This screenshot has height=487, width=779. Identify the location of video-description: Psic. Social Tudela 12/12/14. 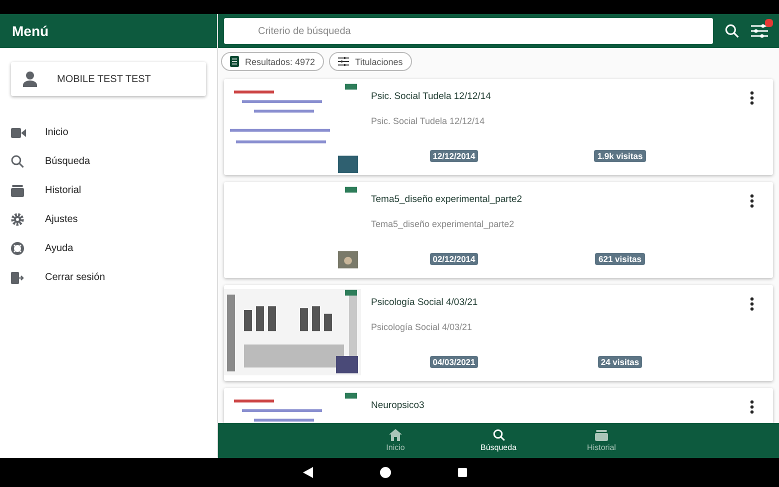
(428, 121).